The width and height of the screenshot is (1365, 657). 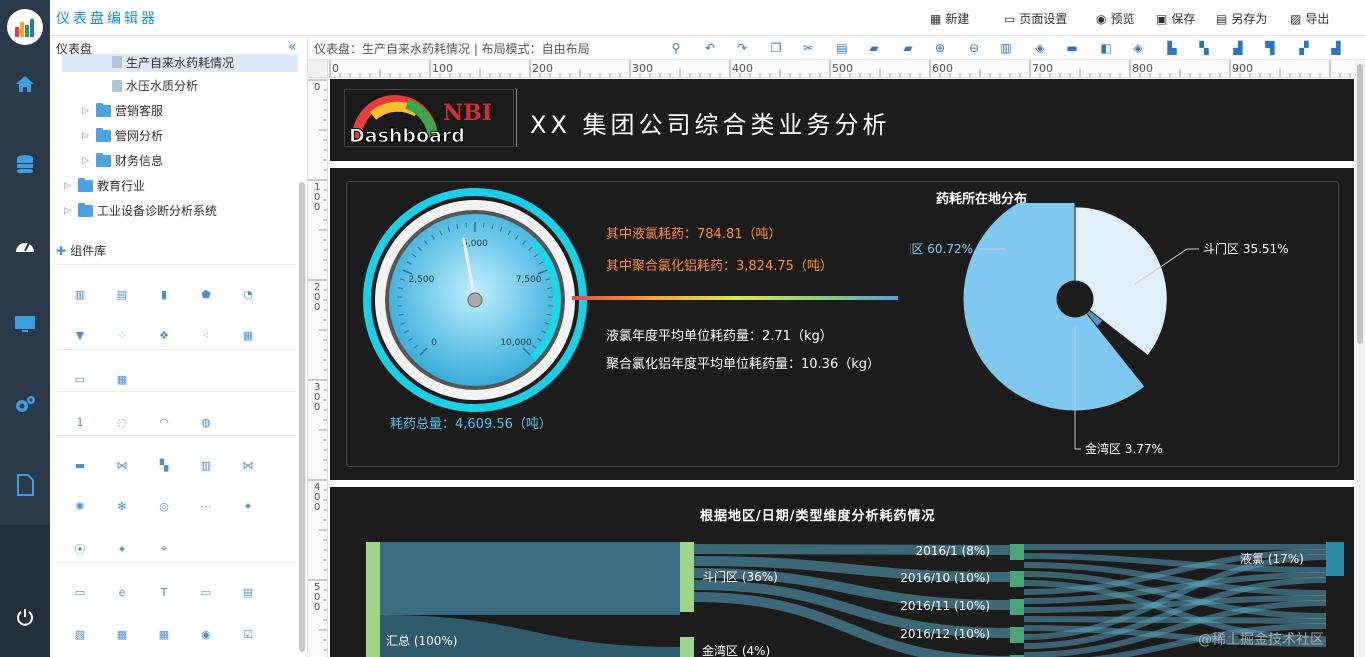 What do you see at coordinates (164, 294) in the screenshot?
I see `component-icon: ▮` at bounding box center [164, 294].